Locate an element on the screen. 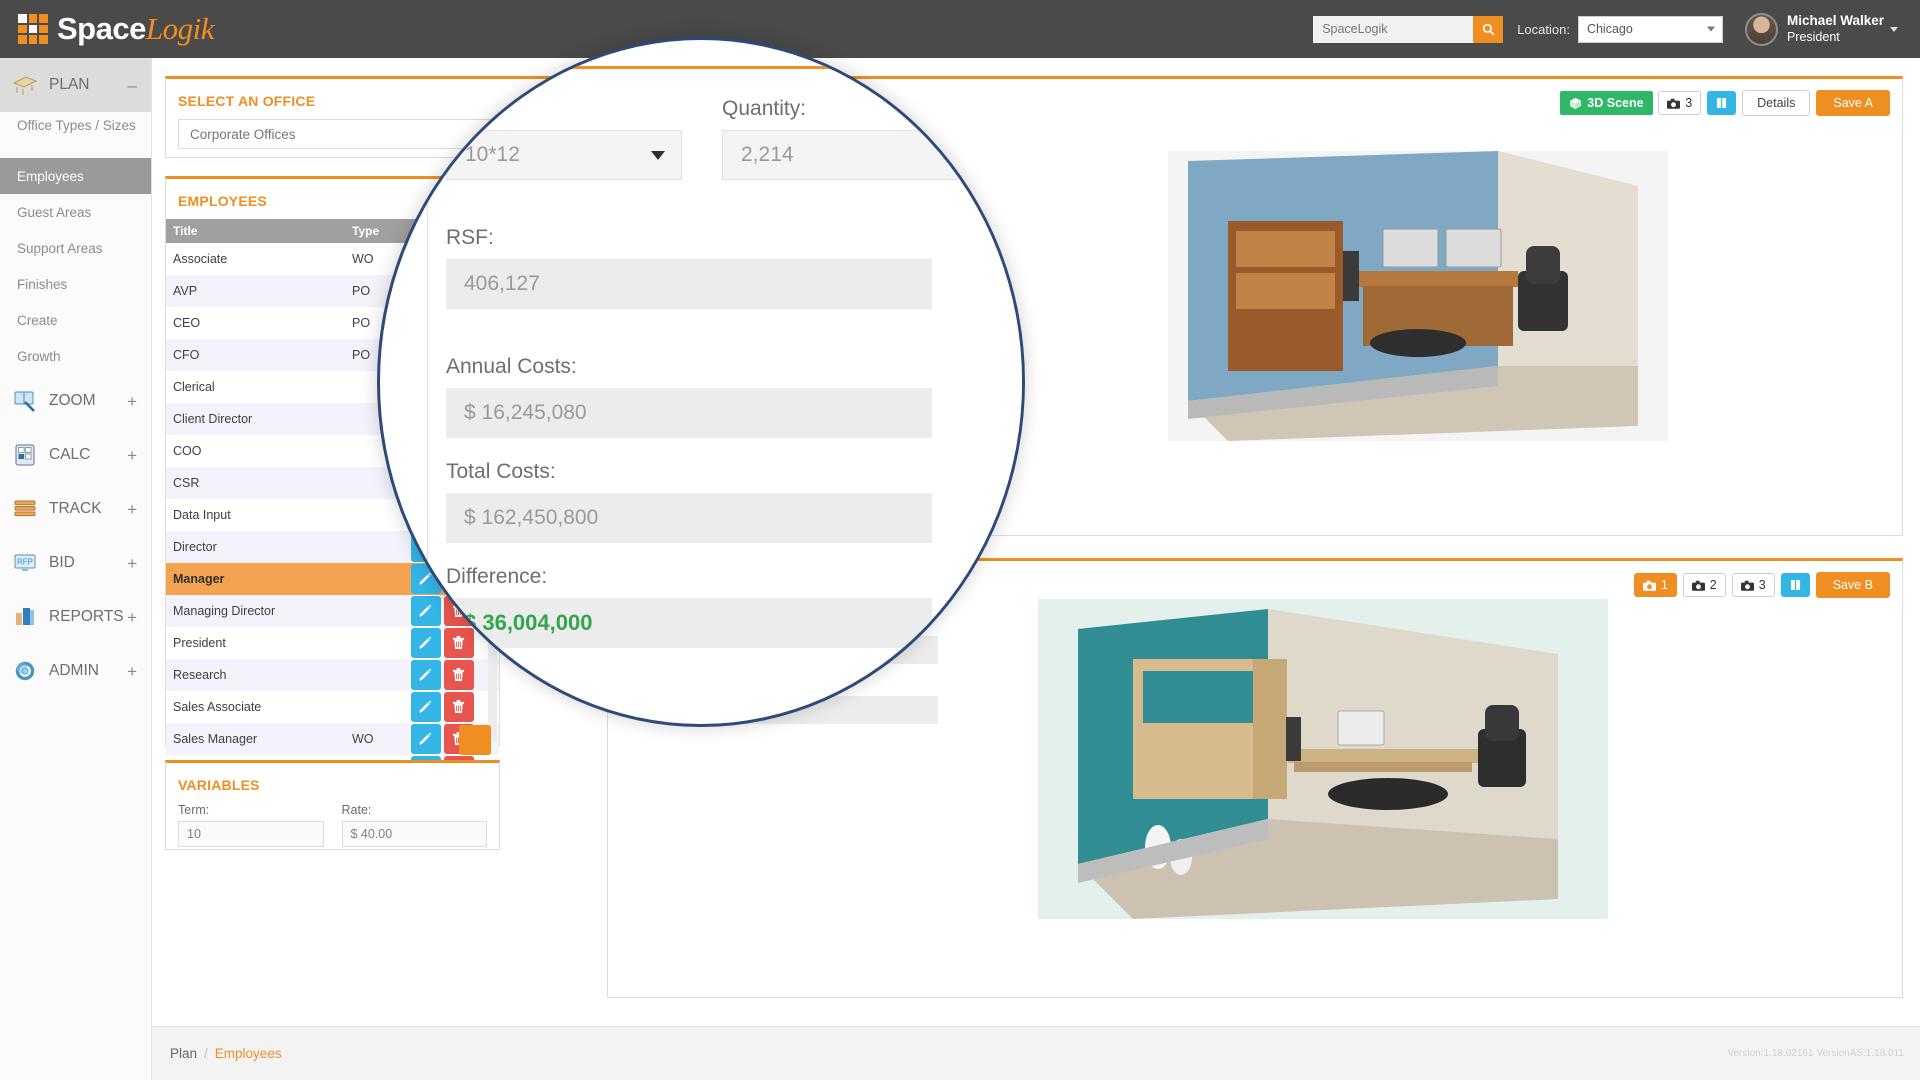  version-label: Version:1.18.02161 VersionAS:1.18.011 is located at coordinates (1815, 1053).